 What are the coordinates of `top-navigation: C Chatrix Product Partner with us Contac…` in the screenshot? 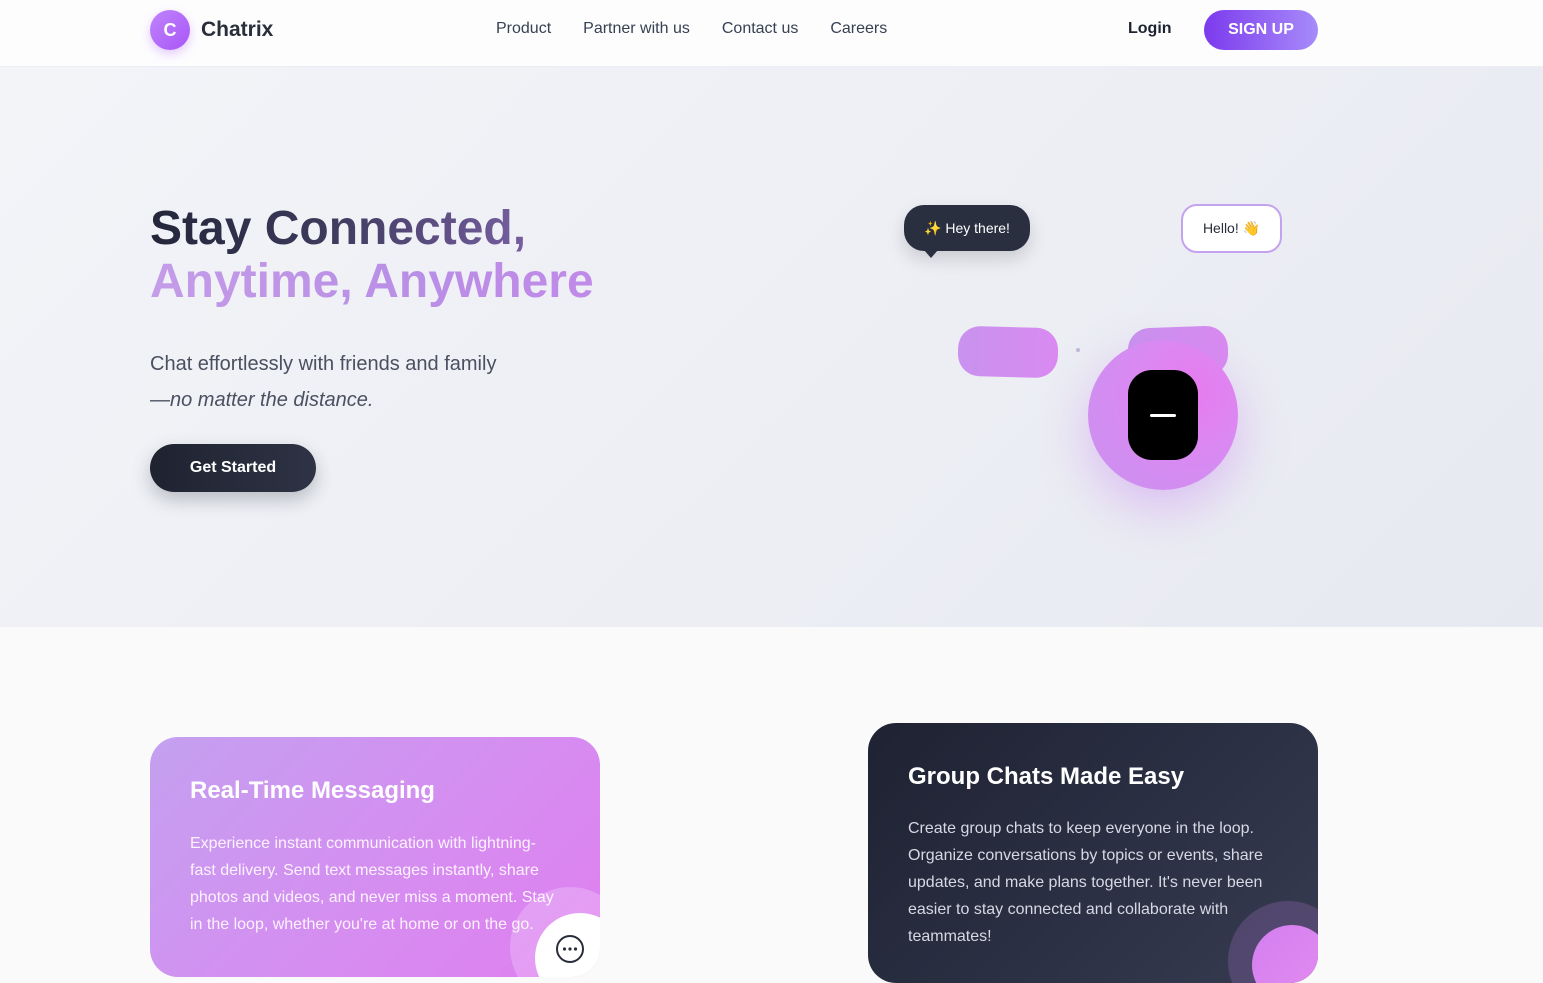 It's located at (771, 33).